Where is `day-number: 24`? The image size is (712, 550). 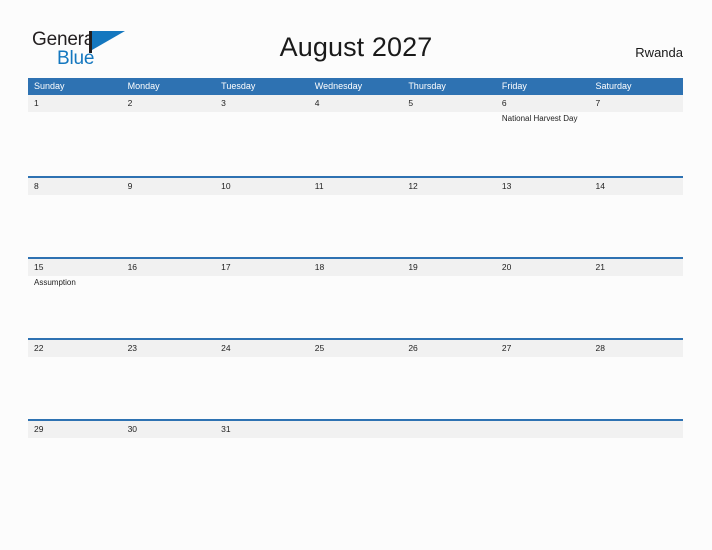
day-number: 24 is located at coordinates (262, 348).